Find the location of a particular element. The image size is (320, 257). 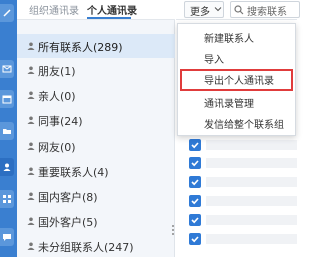

group-item-colleagues: 同事(24) is located at coordinates (96, 120).